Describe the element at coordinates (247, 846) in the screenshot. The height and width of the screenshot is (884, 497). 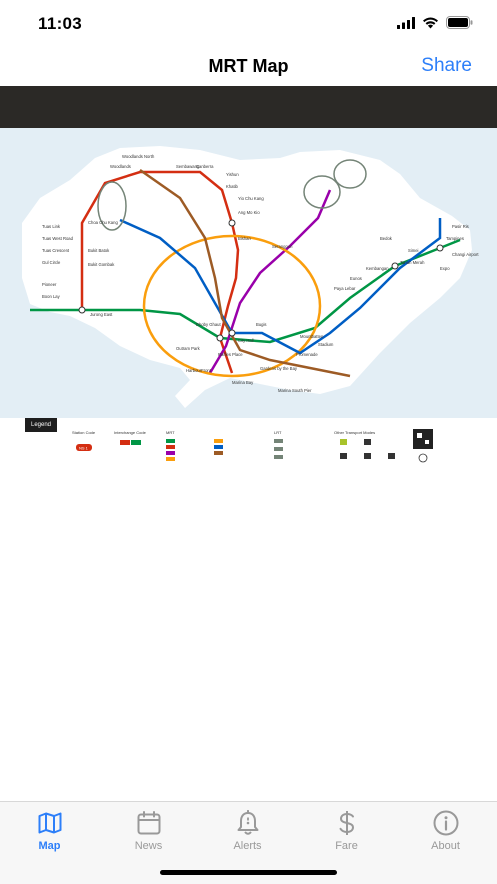
I see `tab-label: Alerts` at that location.